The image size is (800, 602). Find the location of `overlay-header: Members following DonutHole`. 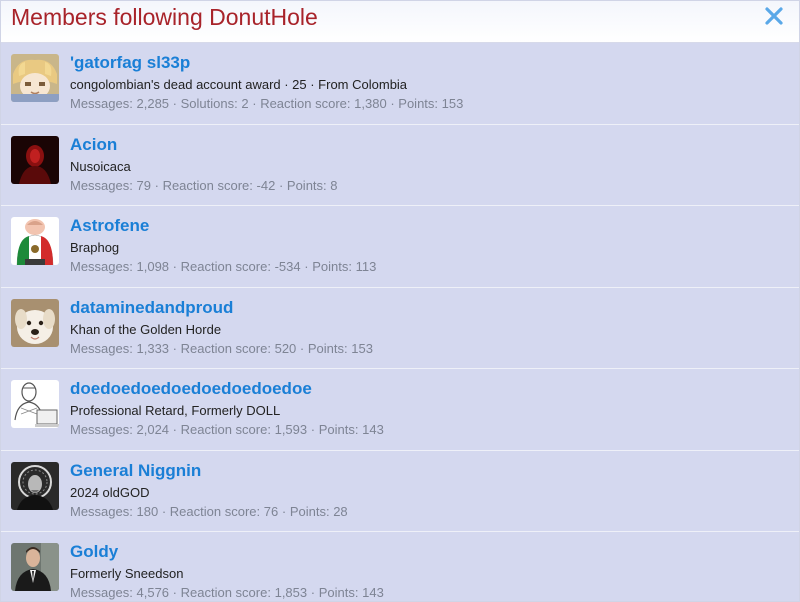

overlay-header: Members following DonutHole is located at coordinates (400, 22).